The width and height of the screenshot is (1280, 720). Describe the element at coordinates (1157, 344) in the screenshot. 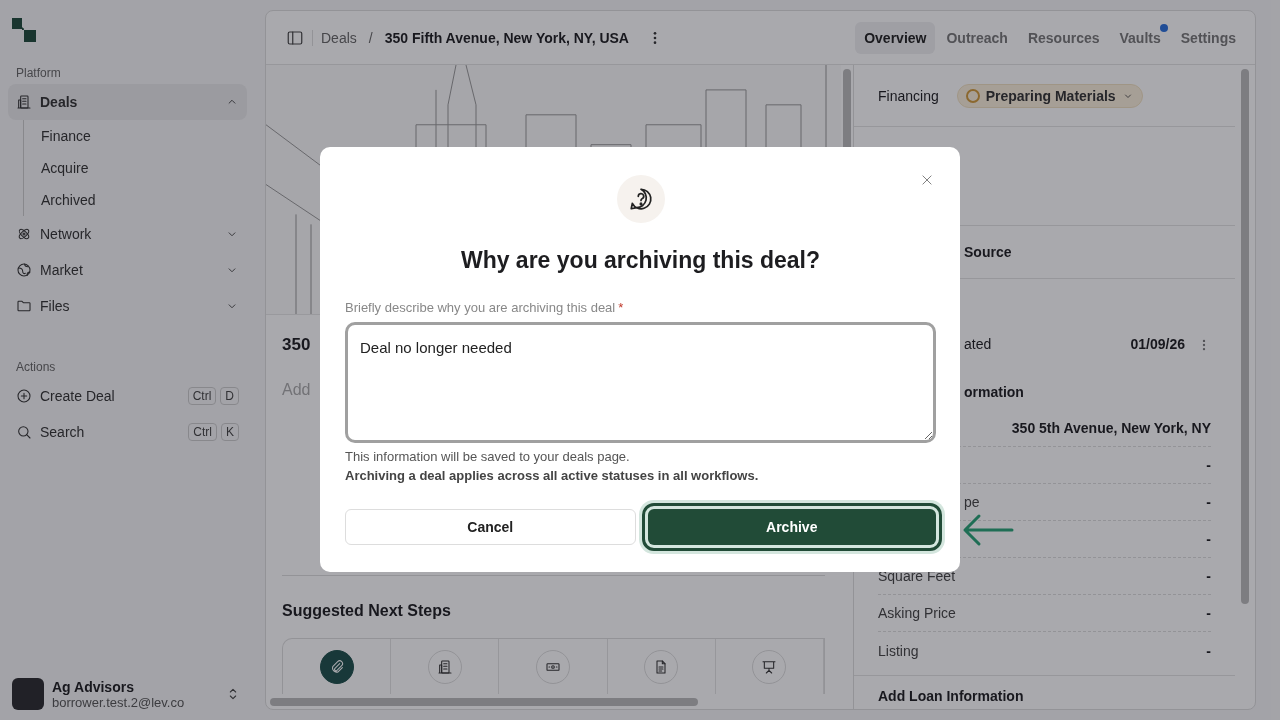

I see `date-value: 01/09/26` at that location.